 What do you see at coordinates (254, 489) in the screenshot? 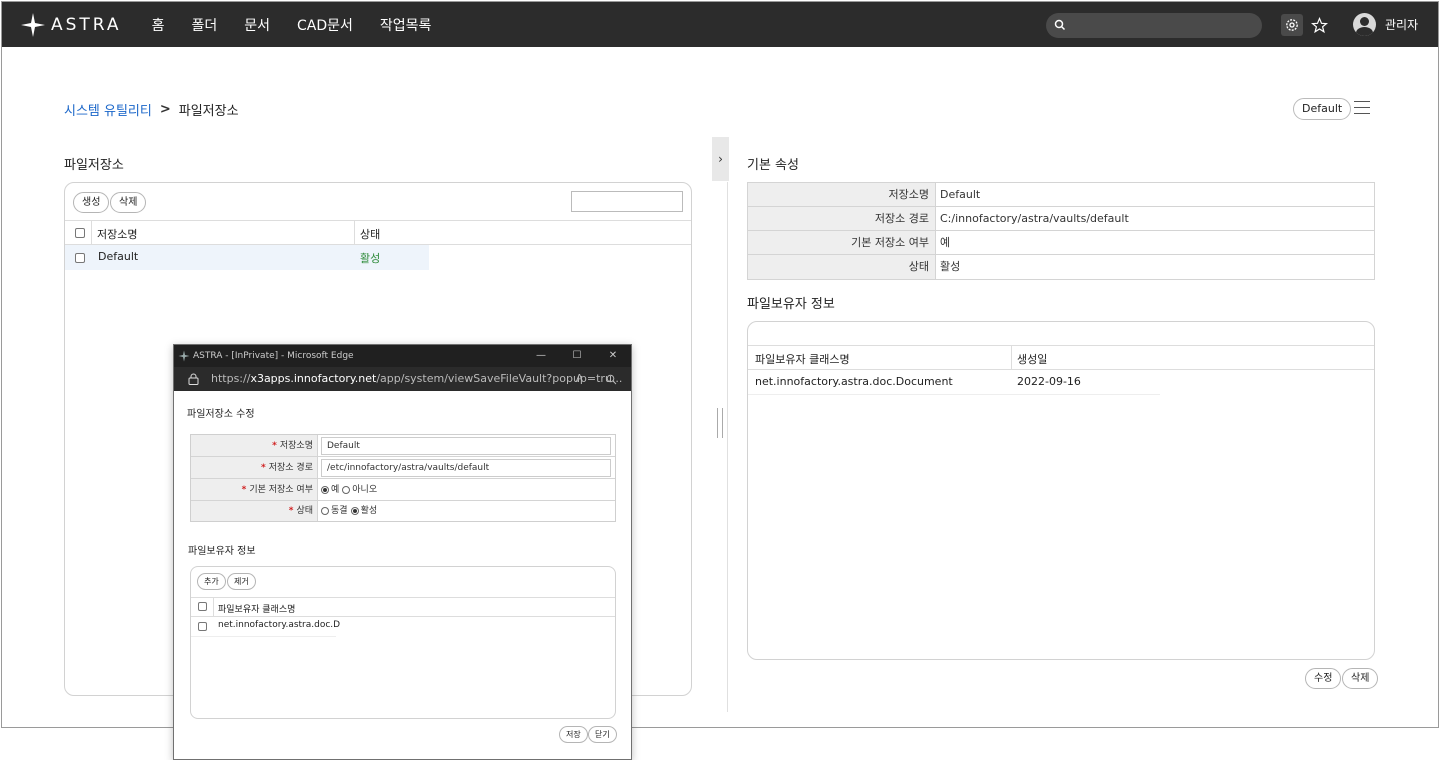
I see `default-vault-label: * 기본 저장소 여부` at bounding box center [254, 489].